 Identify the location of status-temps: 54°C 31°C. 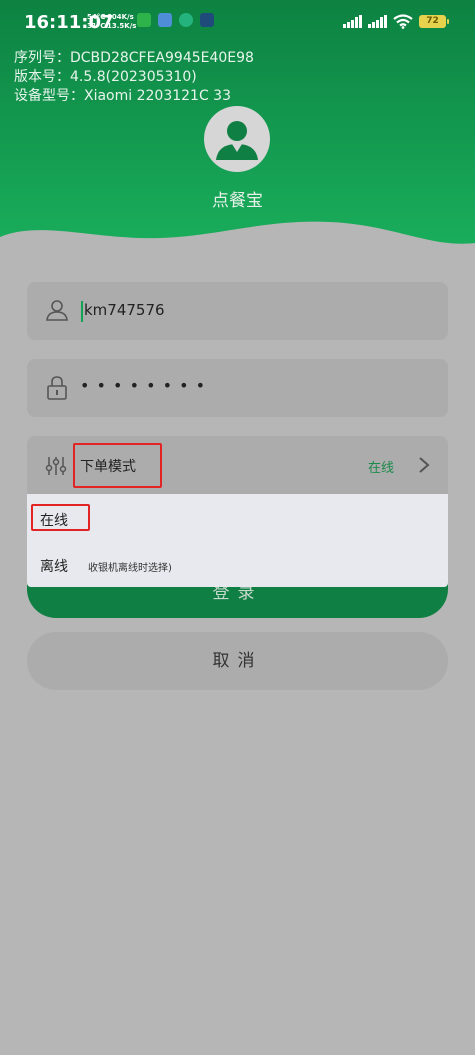
(96, 21).